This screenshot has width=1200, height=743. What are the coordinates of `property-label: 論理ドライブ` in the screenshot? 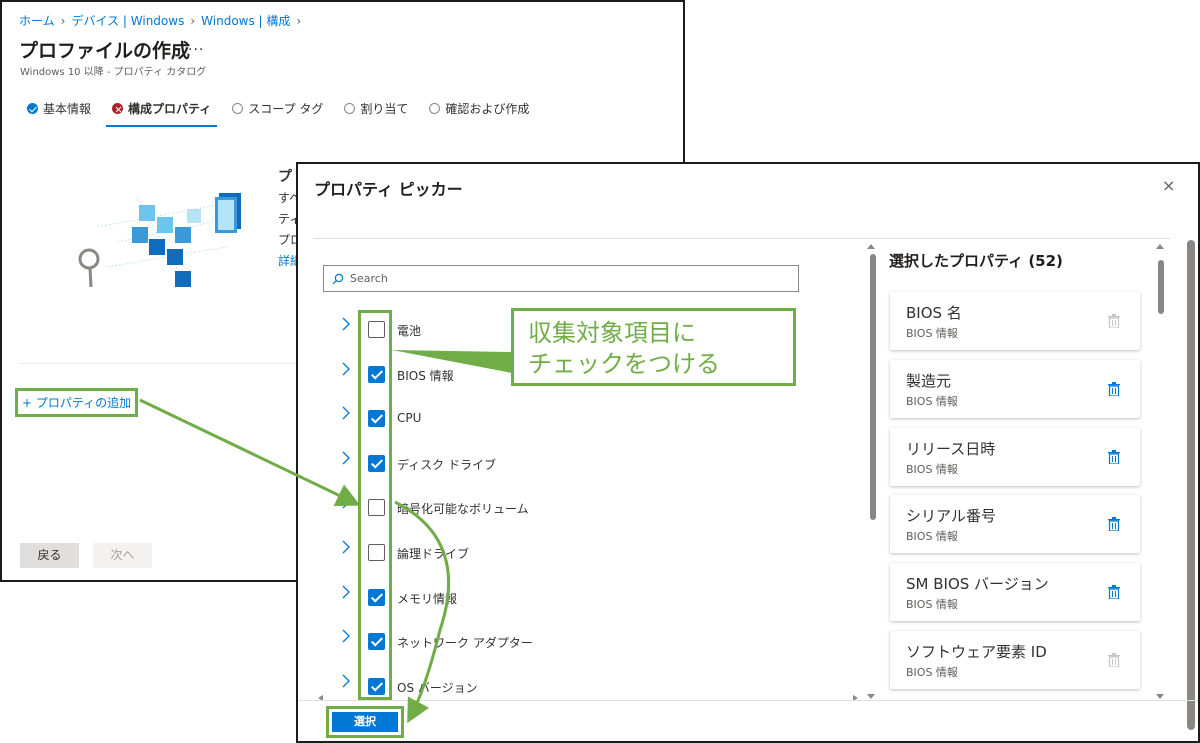 It's located at (433, 554).